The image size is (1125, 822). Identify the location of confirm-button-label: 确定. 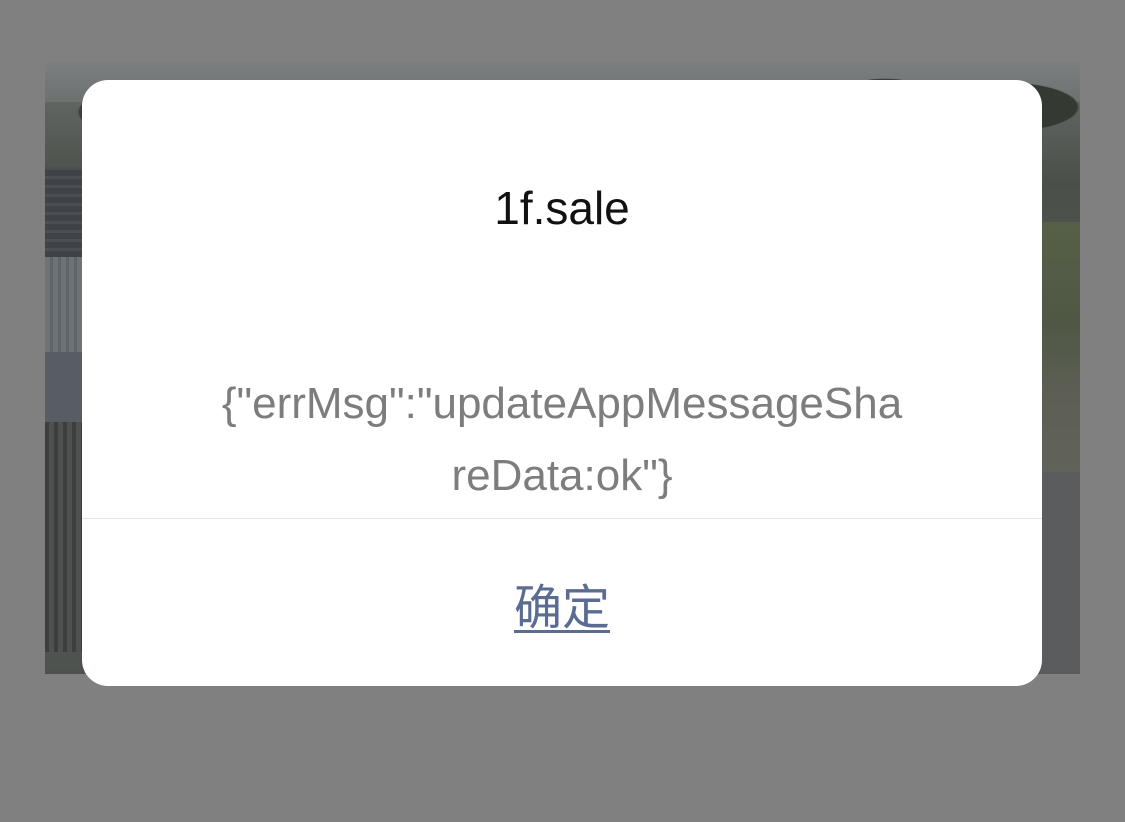
(561, 608).